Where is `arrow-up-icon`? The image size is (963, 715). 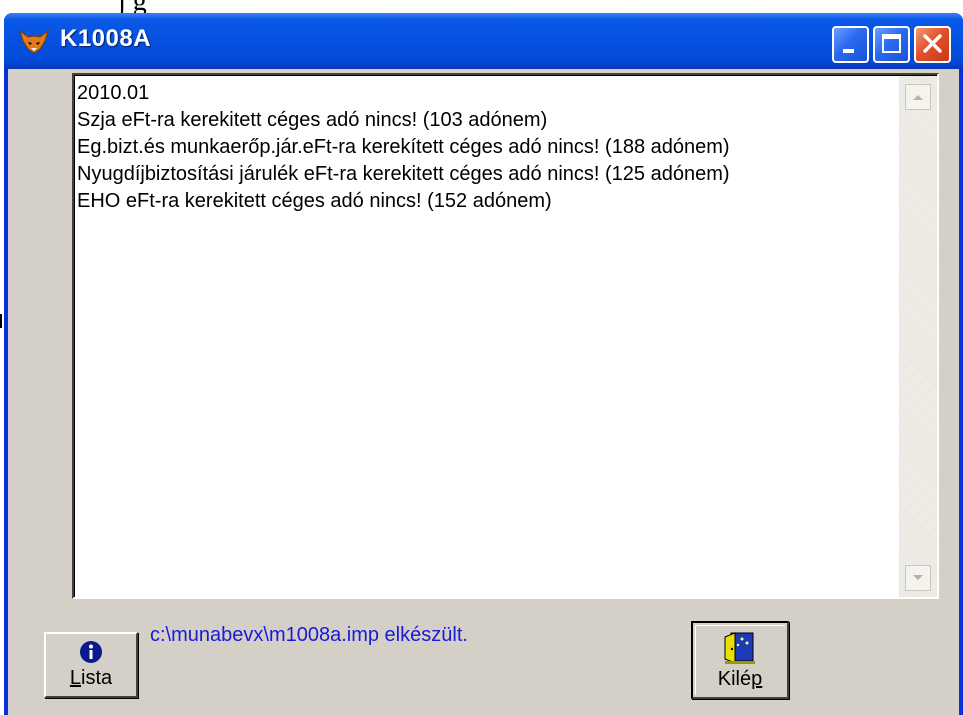
arrow-up-icon is located at coordinates (918, 97).